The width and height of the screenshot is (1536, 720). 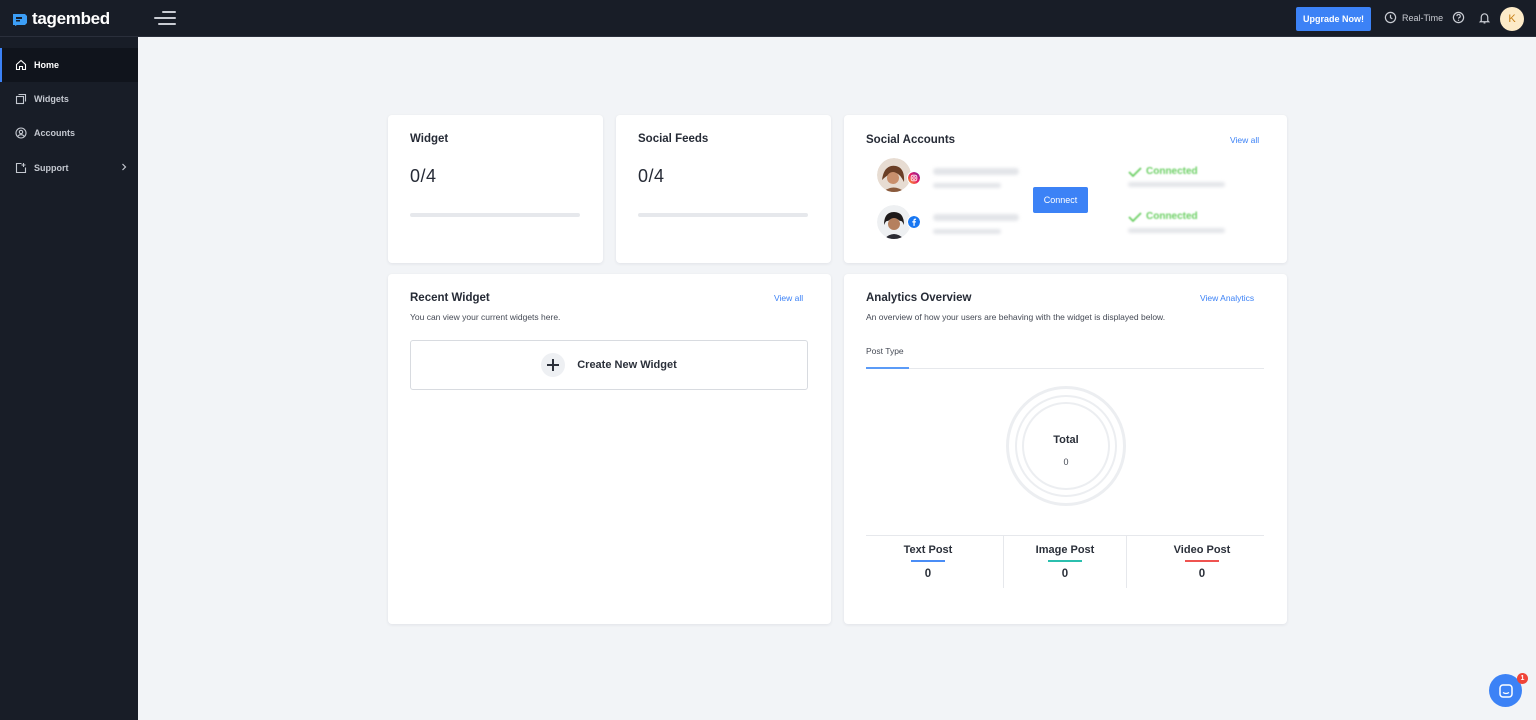 I want to click on tab-divider, so click(x=1065, y=368).